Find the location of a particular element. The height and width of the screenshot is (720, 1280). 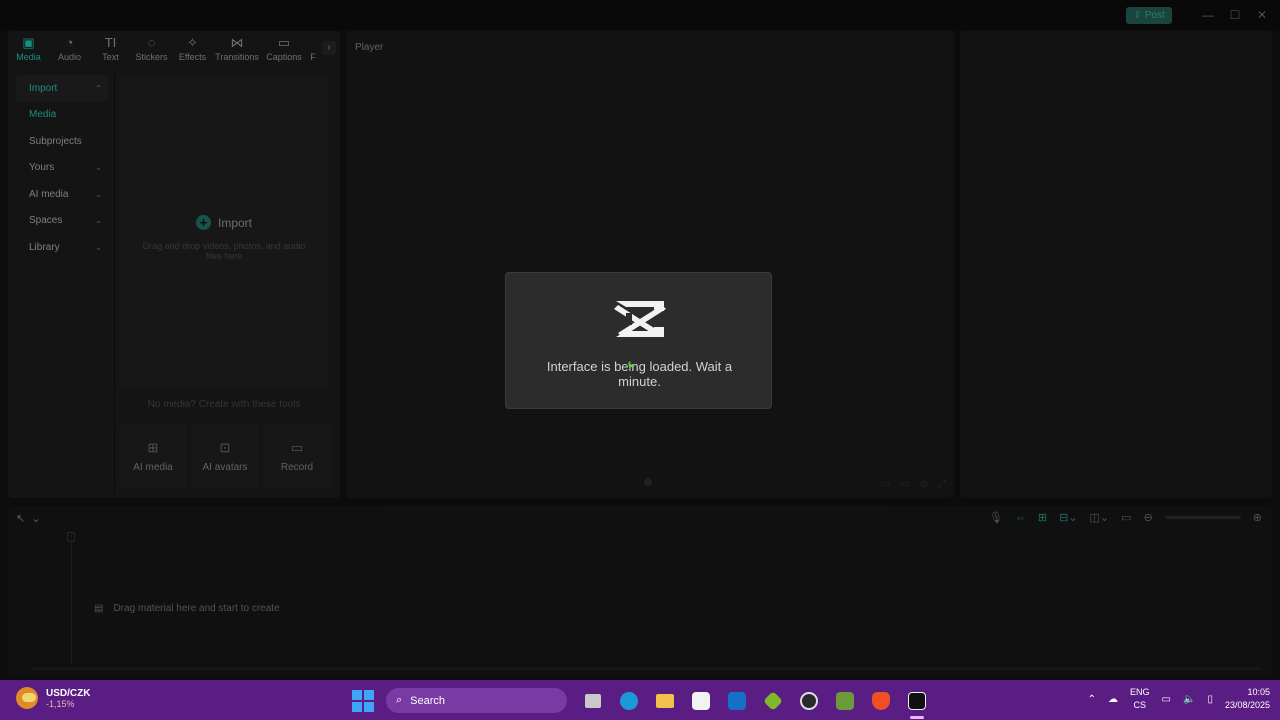

chevron-up-icon: ⌃ is located at coordinates (1092, 699).